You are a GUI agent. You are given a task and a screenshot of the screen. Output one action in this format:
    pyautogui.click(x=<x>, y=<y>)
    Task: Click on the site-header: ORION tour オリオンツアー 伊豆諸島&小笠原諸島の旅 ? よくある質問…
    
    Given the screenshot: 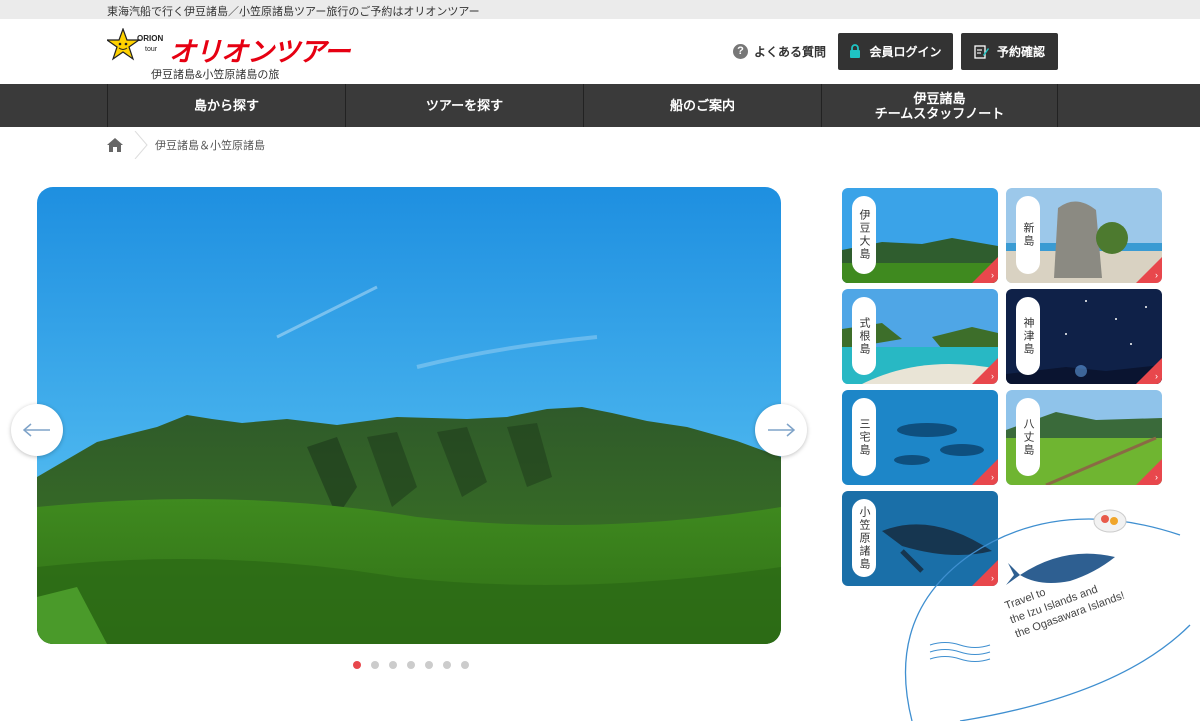 What is the action you would take?
    pyautogui.click(x=600, y=51)
    